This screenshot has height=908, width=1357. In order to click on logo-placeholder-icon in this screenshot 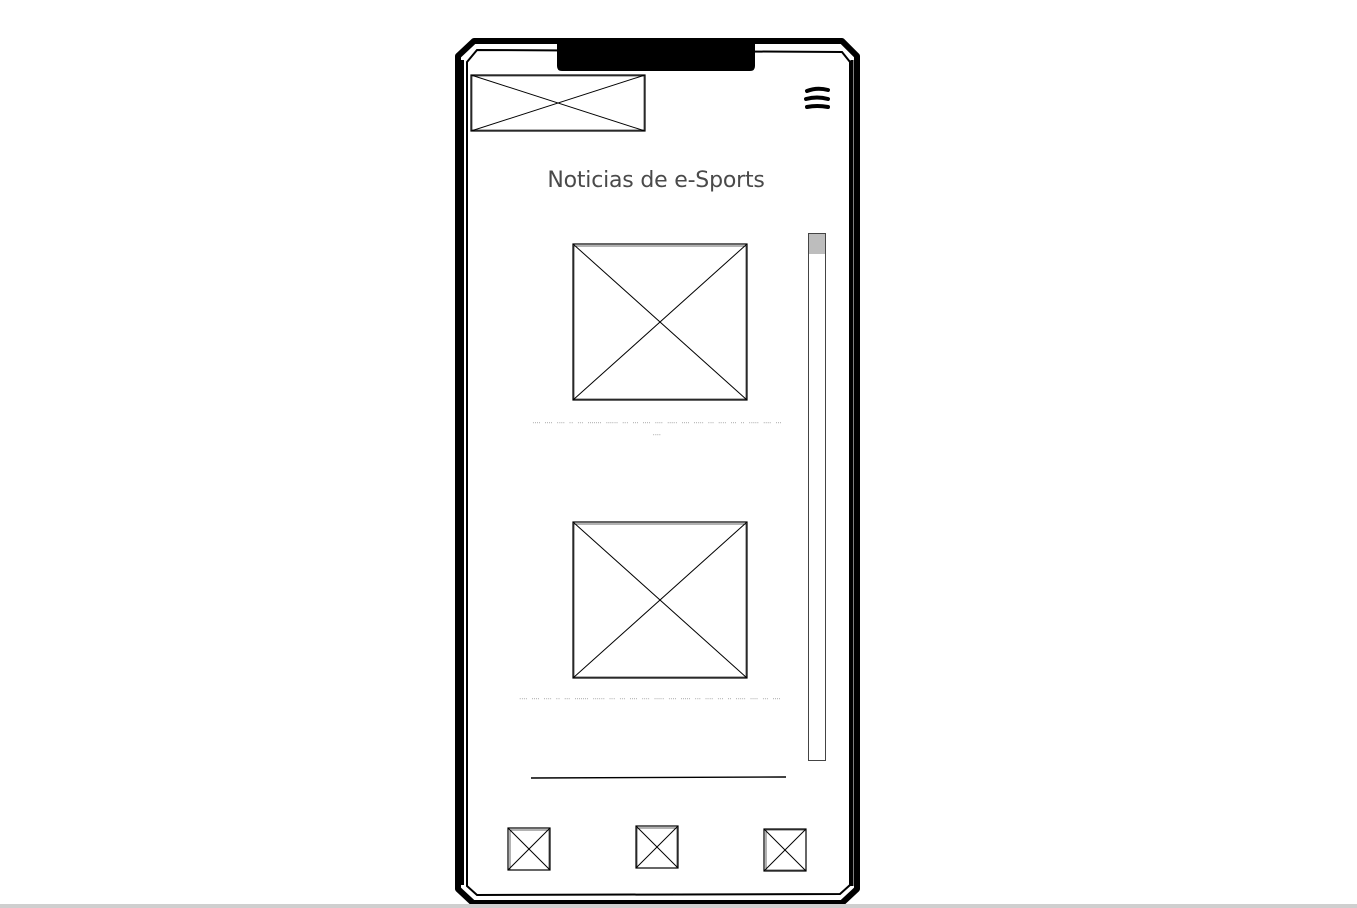, I will do `click(558, 103)`.